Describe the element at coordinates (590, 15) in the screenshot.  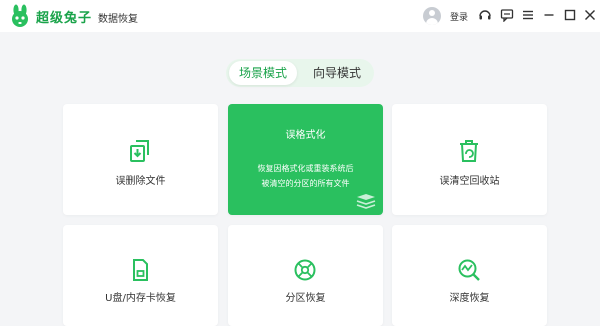
I see `close-icon` at that location.